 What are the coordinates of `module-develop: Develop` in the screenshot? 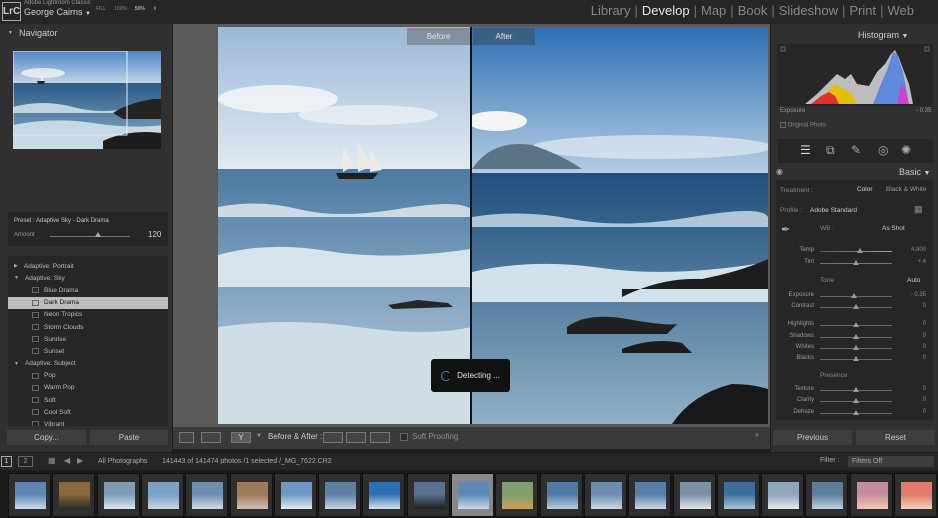 It's located at (666, 10).